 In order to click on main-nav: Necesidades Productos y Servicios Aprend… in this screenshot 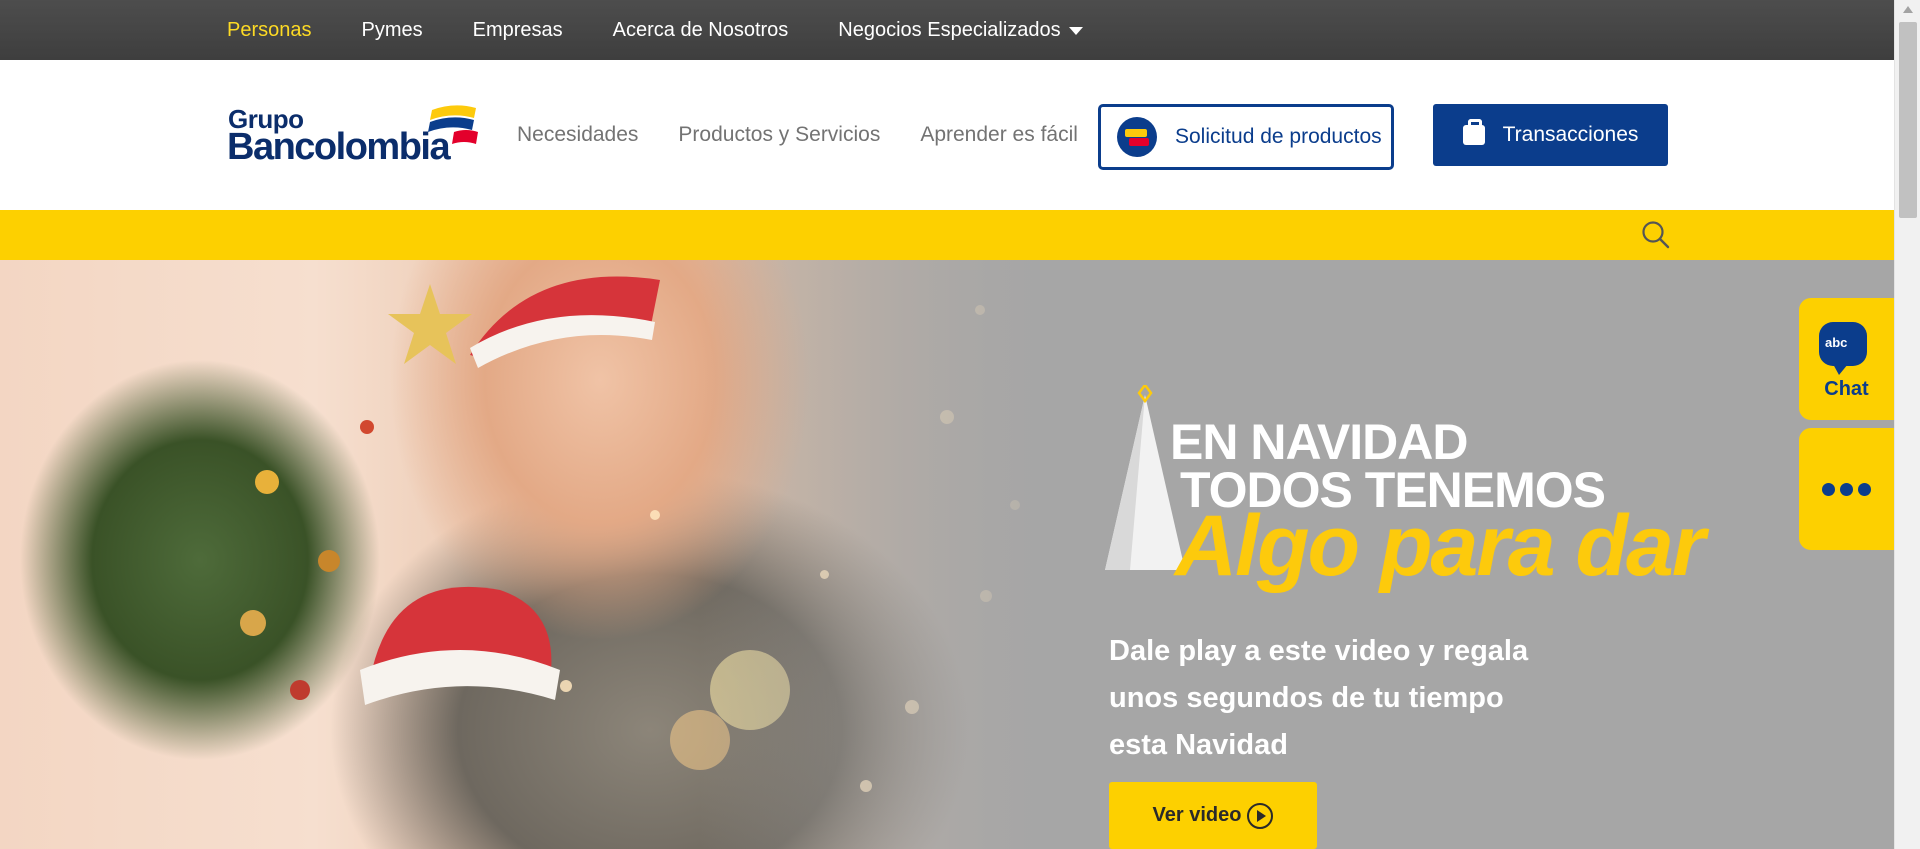, I will do `click(817, 135)`.